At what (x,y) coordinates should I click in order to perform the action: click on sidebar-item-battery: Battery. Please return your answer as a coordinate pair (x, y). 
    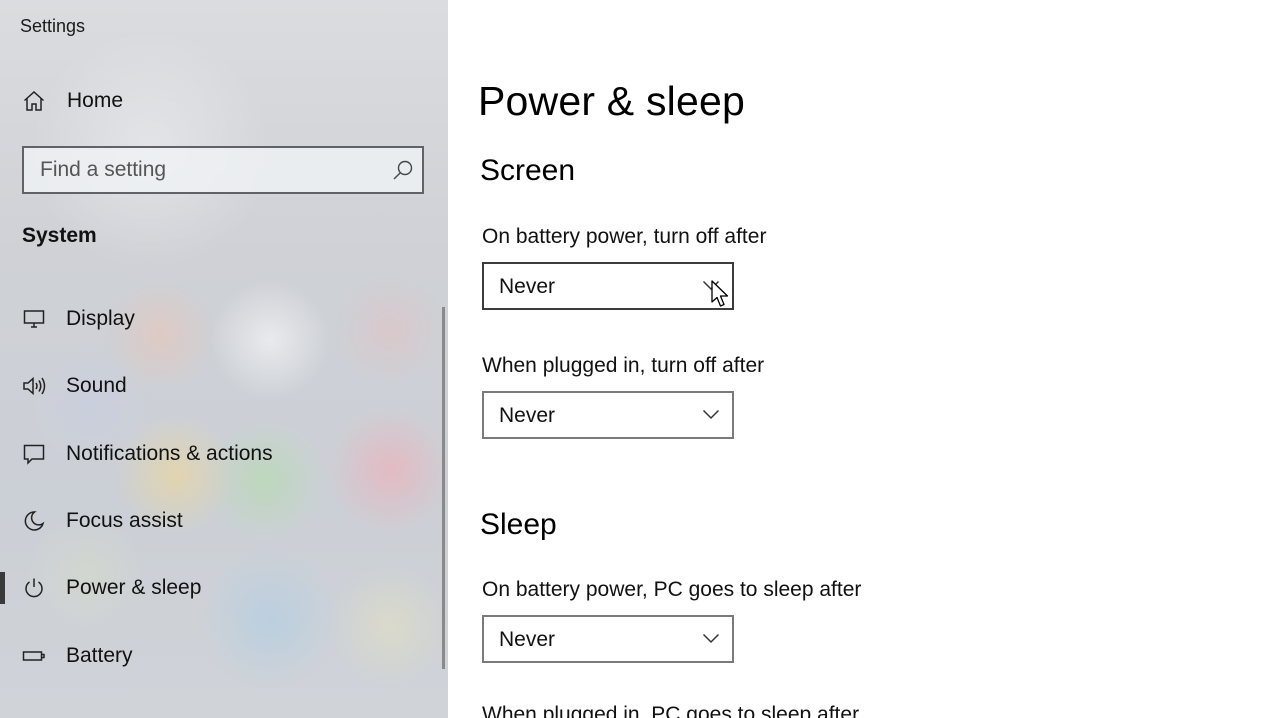
    Looking at the image, I should click on (220, 656).